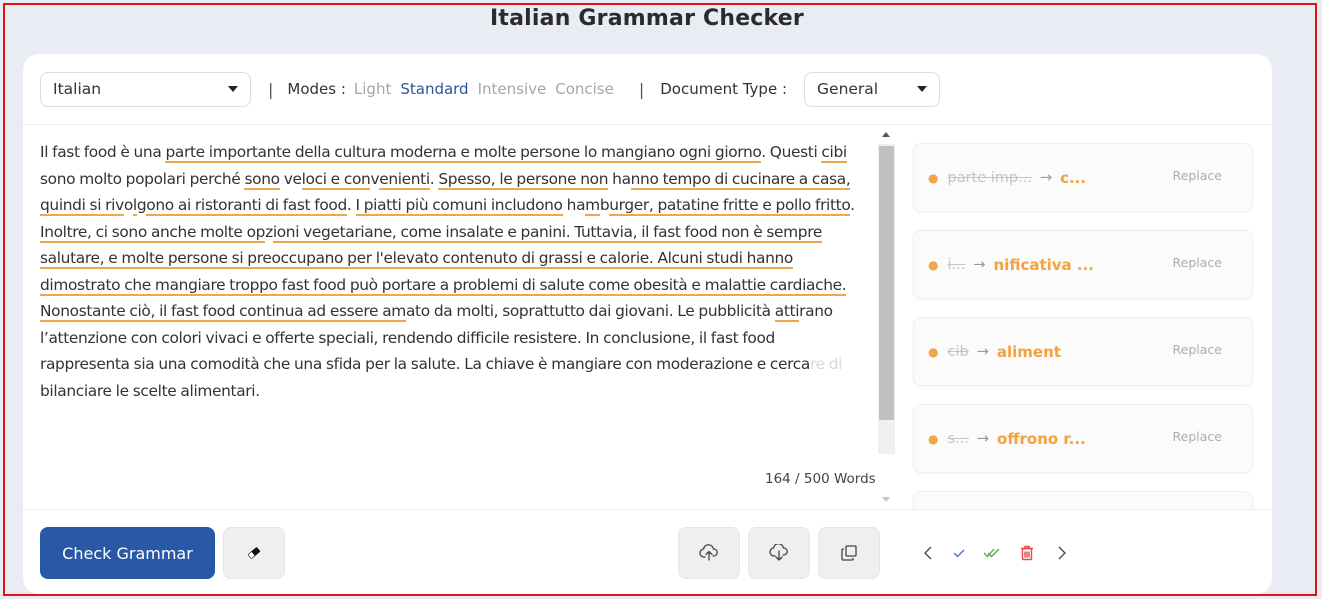 The image size is (1322, 599). What do you see at coordinates (886, 499) in the screenshot?
I see `scroll-down-arrow-icon` at bounding box center [886, 499].